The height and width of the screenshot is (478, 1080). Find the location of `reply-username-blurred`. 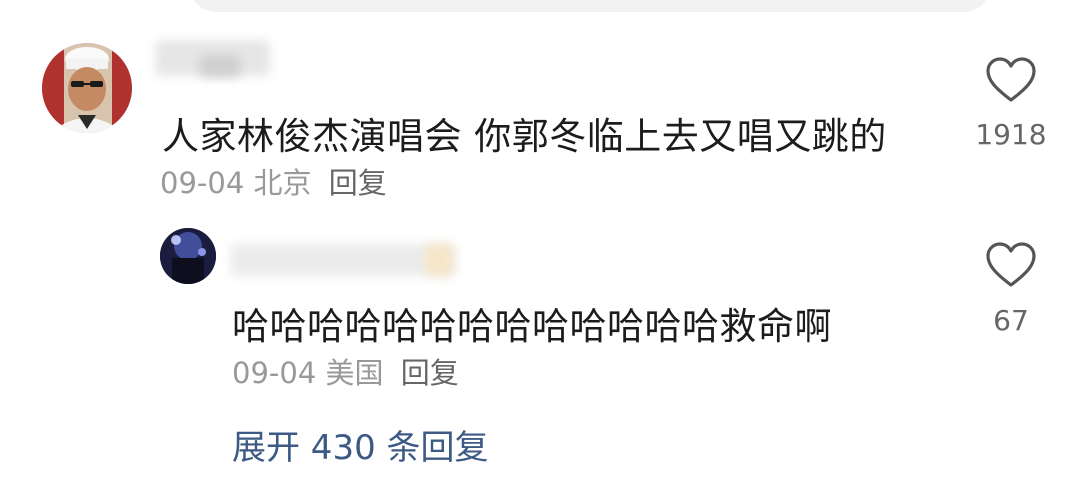

reply-username-blurred is located at coordinates (342, 260).